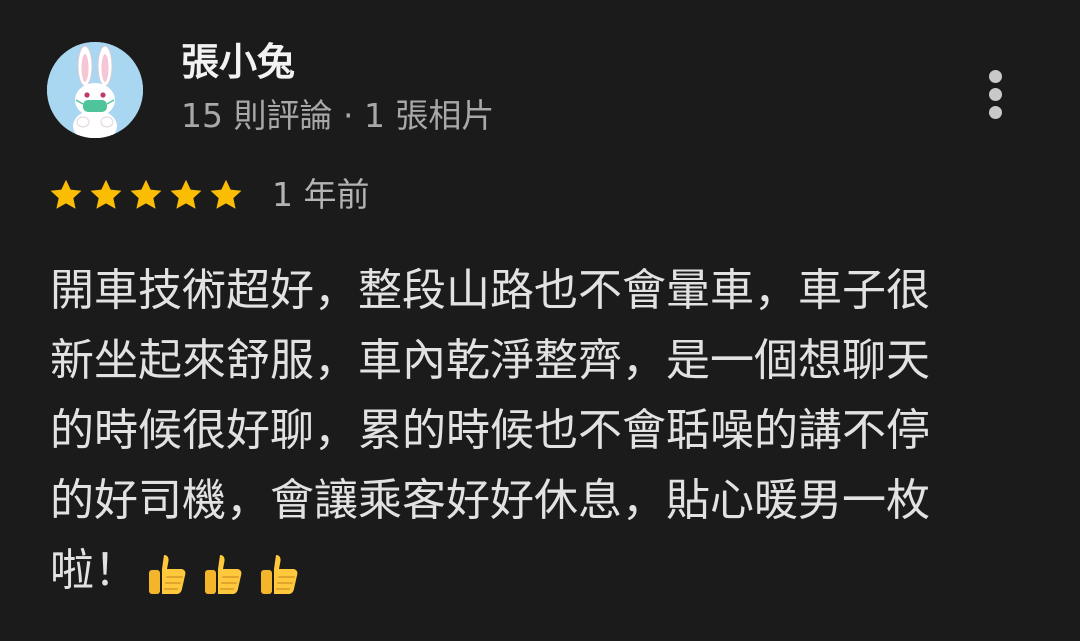 The image size is (1080, 641). I want to click on rating-row: 1 年前, so click(209, 195).